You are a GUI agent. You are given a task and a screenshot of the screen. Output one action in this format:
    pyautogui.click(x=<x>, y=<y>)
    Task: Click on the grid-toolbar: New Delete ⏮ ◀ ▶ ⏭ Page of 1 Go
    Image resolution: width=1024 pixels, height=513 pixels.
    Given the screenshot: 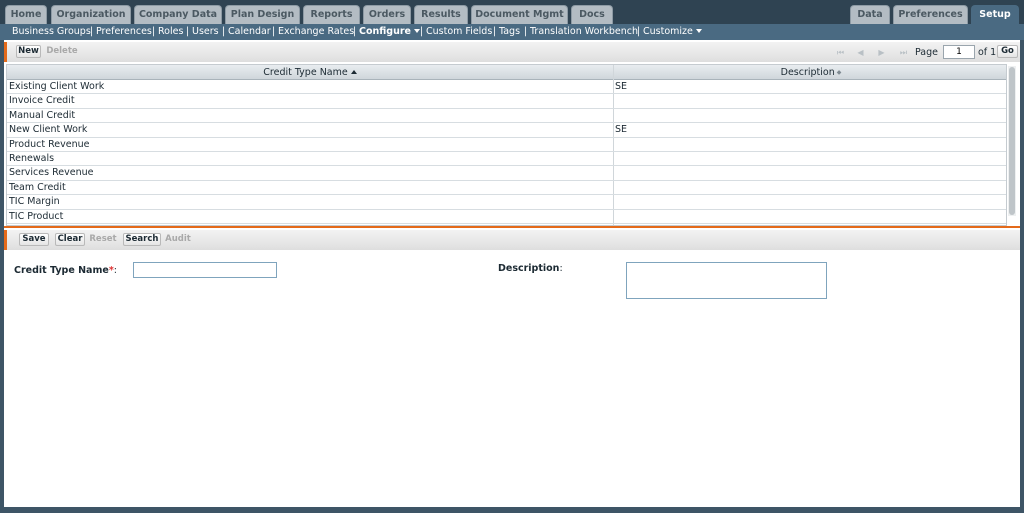 What is the action you would take?
    pyautogui.click(x=512, y=52)
    